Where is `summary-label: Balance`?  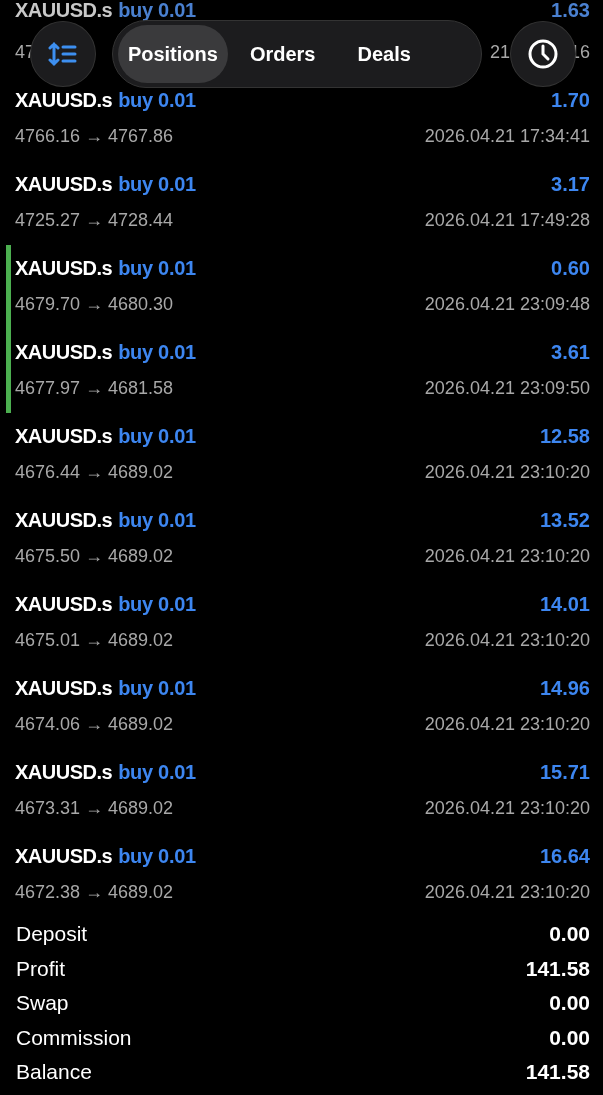 summary-label: Balance is located at coordinates (54, 1072).